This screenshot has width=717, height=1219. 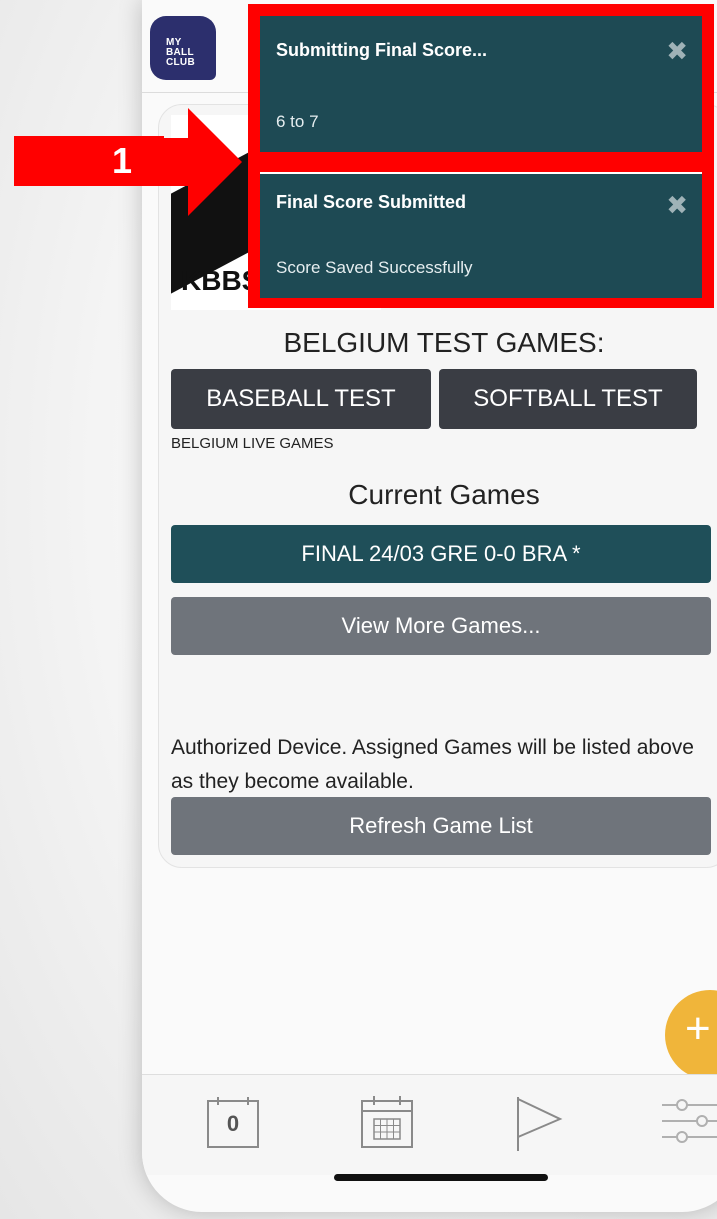 What do you see at coordinates (297, 121) in the screenshot?
I see `notification-message: 6 to 7` at bounding box center [297, 121].